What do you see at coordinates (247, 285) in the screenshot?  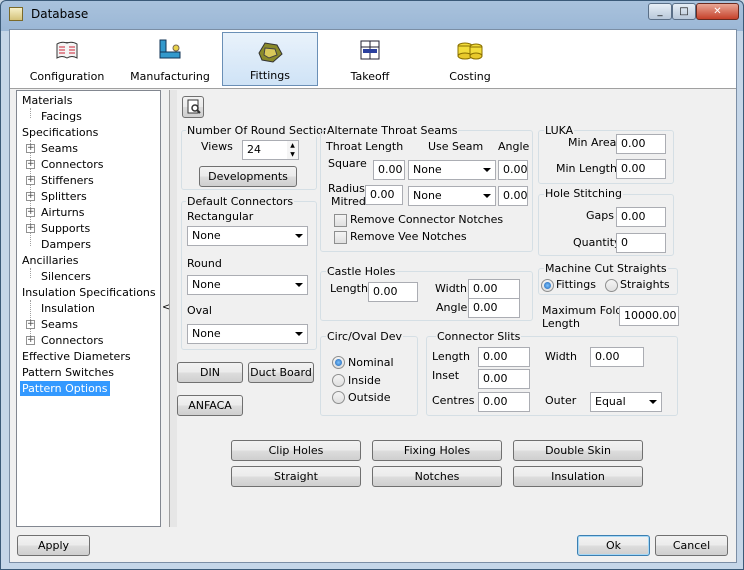 I see `round-select: None` at bounding box center [247, 285].